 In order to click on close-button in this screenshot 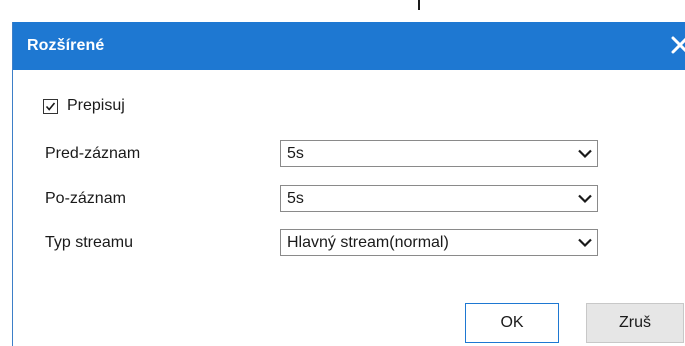, I will do `click(676, 45)`.